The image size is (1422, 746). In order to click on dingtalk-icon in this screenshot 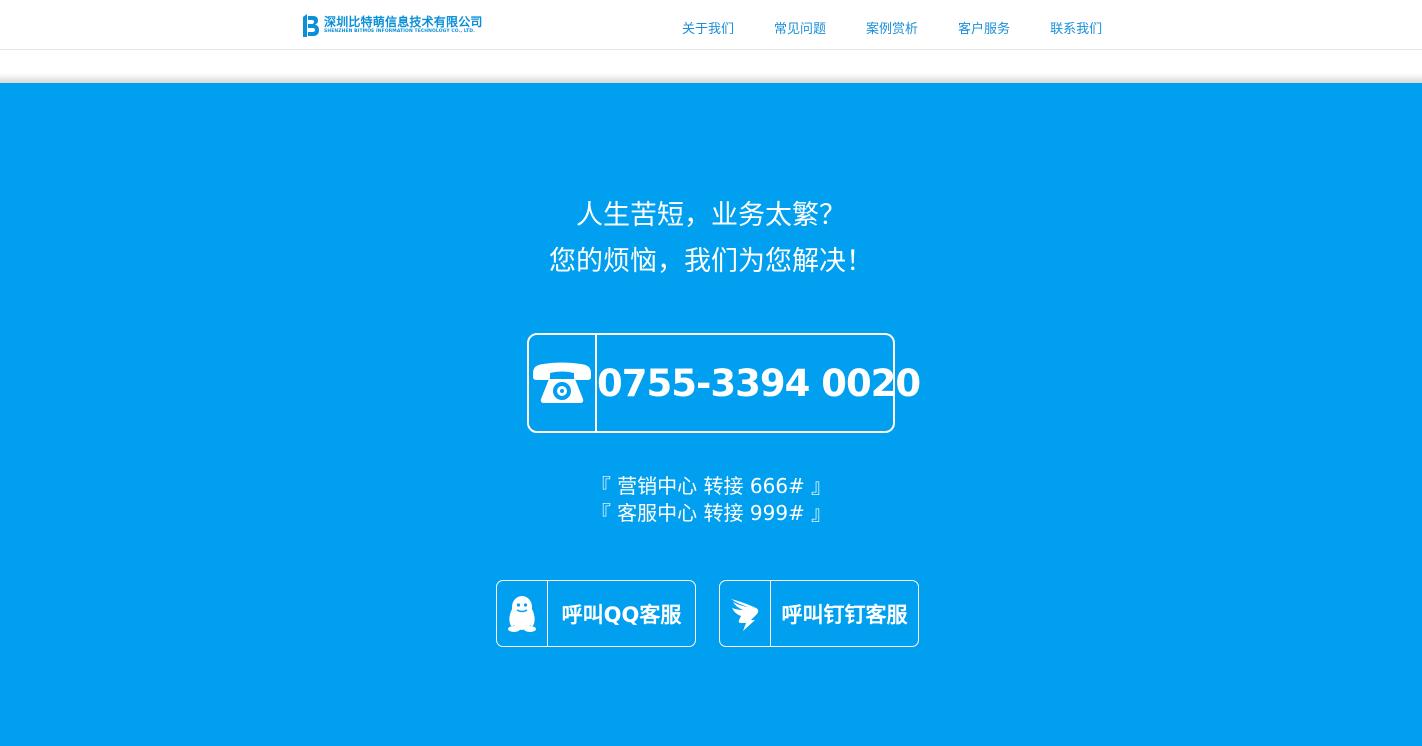, I will do `click(745, 613)`.